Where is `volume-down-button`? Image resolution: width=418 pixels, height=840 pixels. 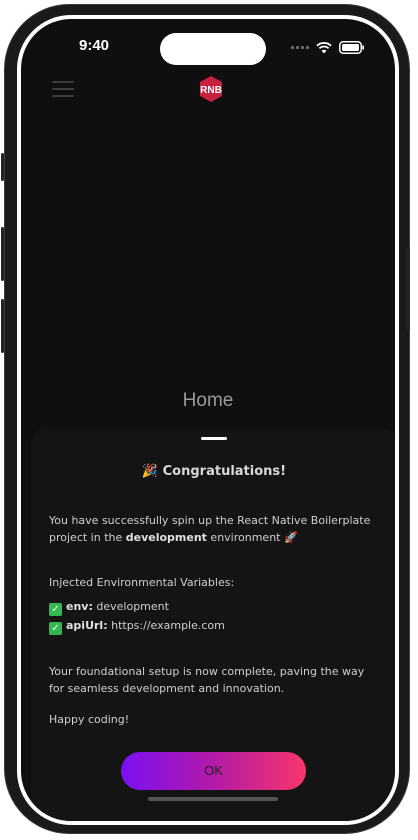 volume-down-button is located at coordinates (2, 326).